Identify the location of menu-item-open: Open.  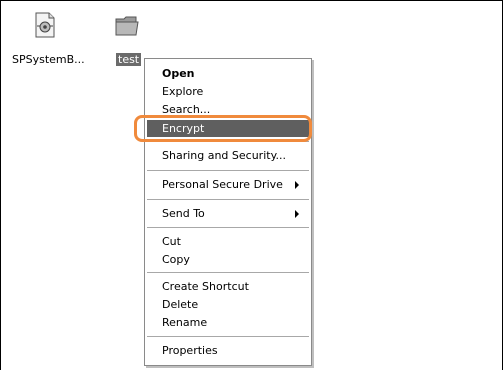
(228, 73).